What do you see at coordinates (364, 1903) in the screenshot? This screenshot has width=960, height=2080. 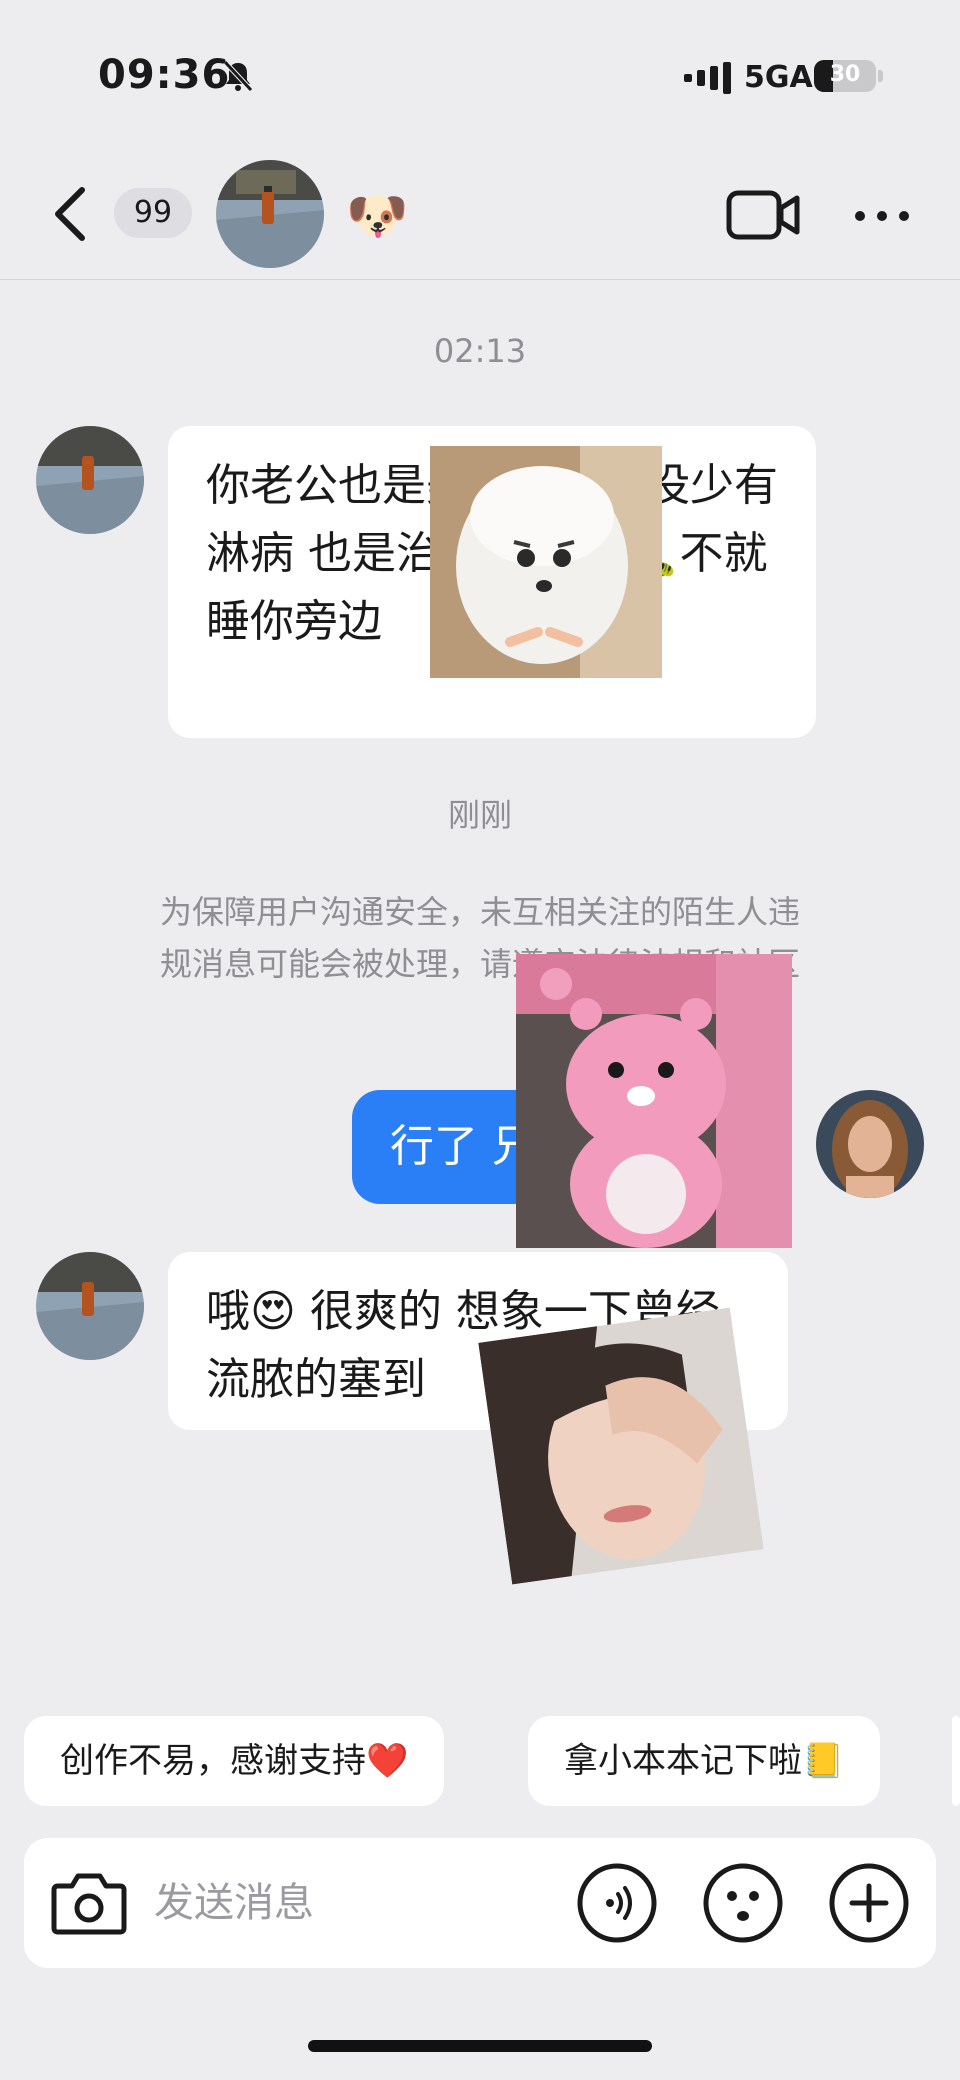 I see `message-input` at bounding box center [364, 1903].